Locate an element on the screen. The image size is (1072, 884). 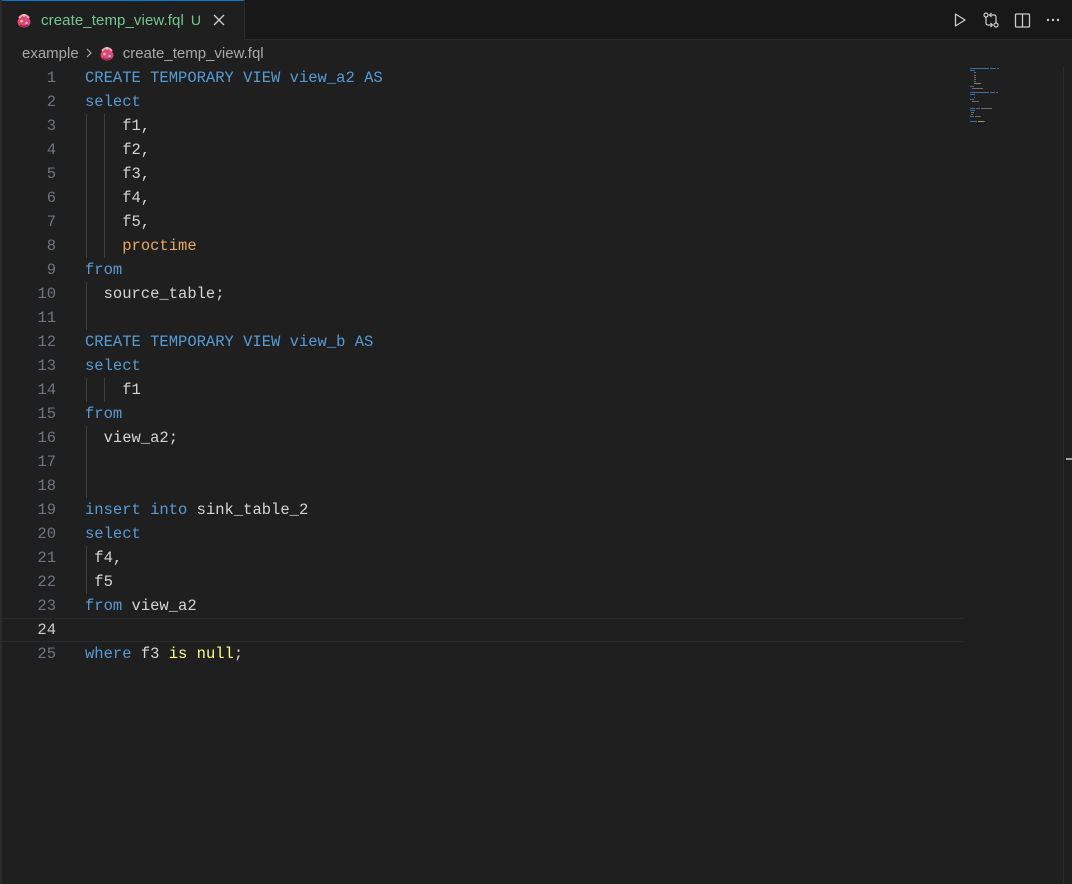
code-line: 9 from is located at coordinates (481, 270).